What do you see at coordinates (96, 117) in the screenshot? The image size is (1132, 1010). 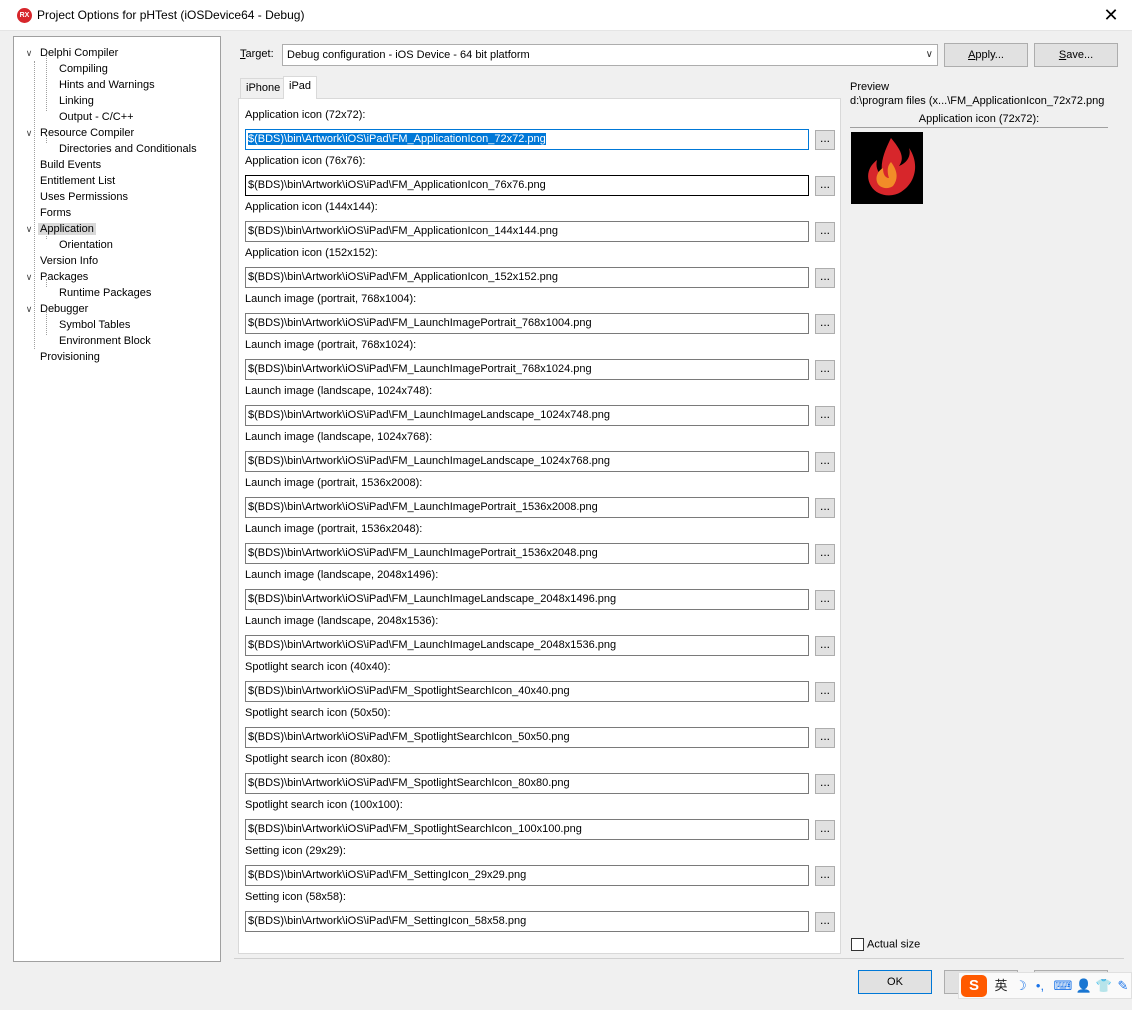 I see `tree-item-output-c-c: Output - C/C++` at bounding box center [96, 117].